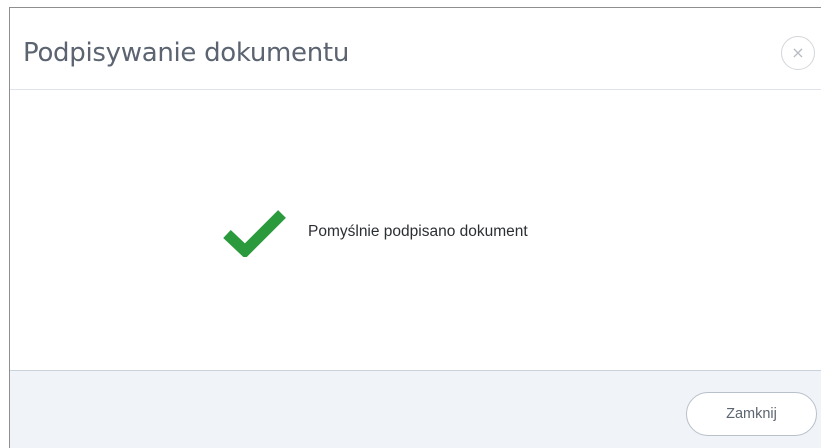  I want to click on dialog-title: Podpisywanie dokumentu, so click(186, 53).